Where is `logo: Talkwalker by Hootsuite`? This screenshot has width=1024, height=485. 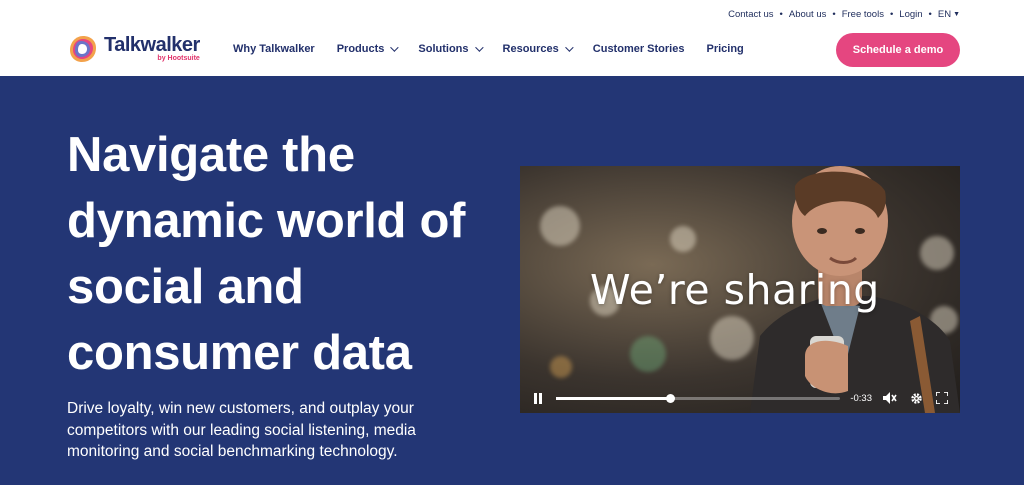 logo: Talkwalker by Hootsuite is located at coordinates (133, 49).